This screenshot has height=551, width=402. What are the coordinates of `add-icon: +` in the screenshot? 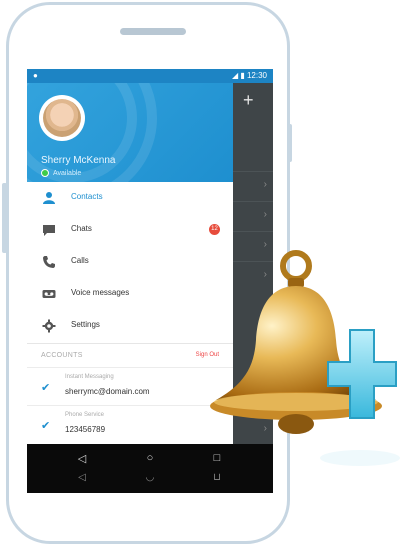 It's located at (248, 100).